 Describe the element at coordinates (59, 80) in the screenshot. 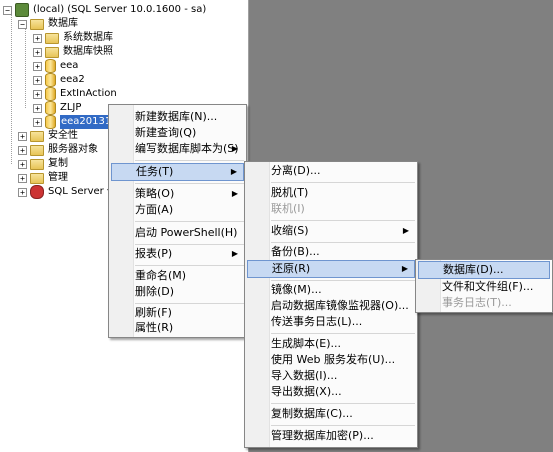

I see `database-node-eea2: + eea2` at that location.